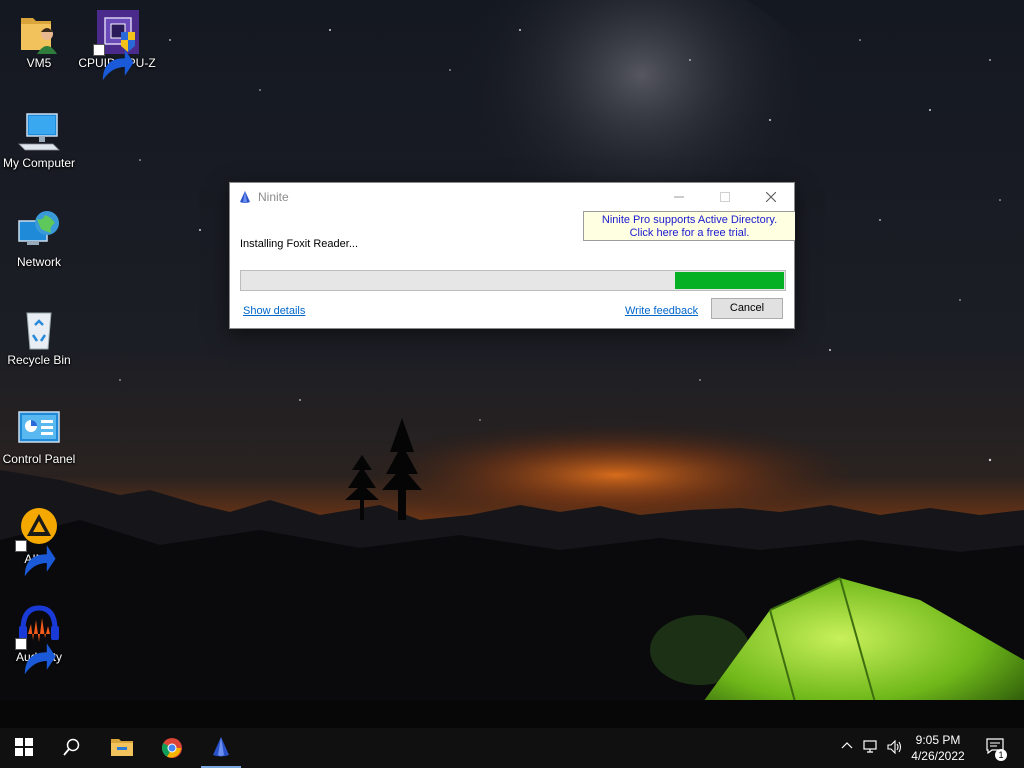 Image resolution: width=1024 pixels, height=768 pixels. I want to click on desktop-icon-aimp: AIMP, so click(39, 541).